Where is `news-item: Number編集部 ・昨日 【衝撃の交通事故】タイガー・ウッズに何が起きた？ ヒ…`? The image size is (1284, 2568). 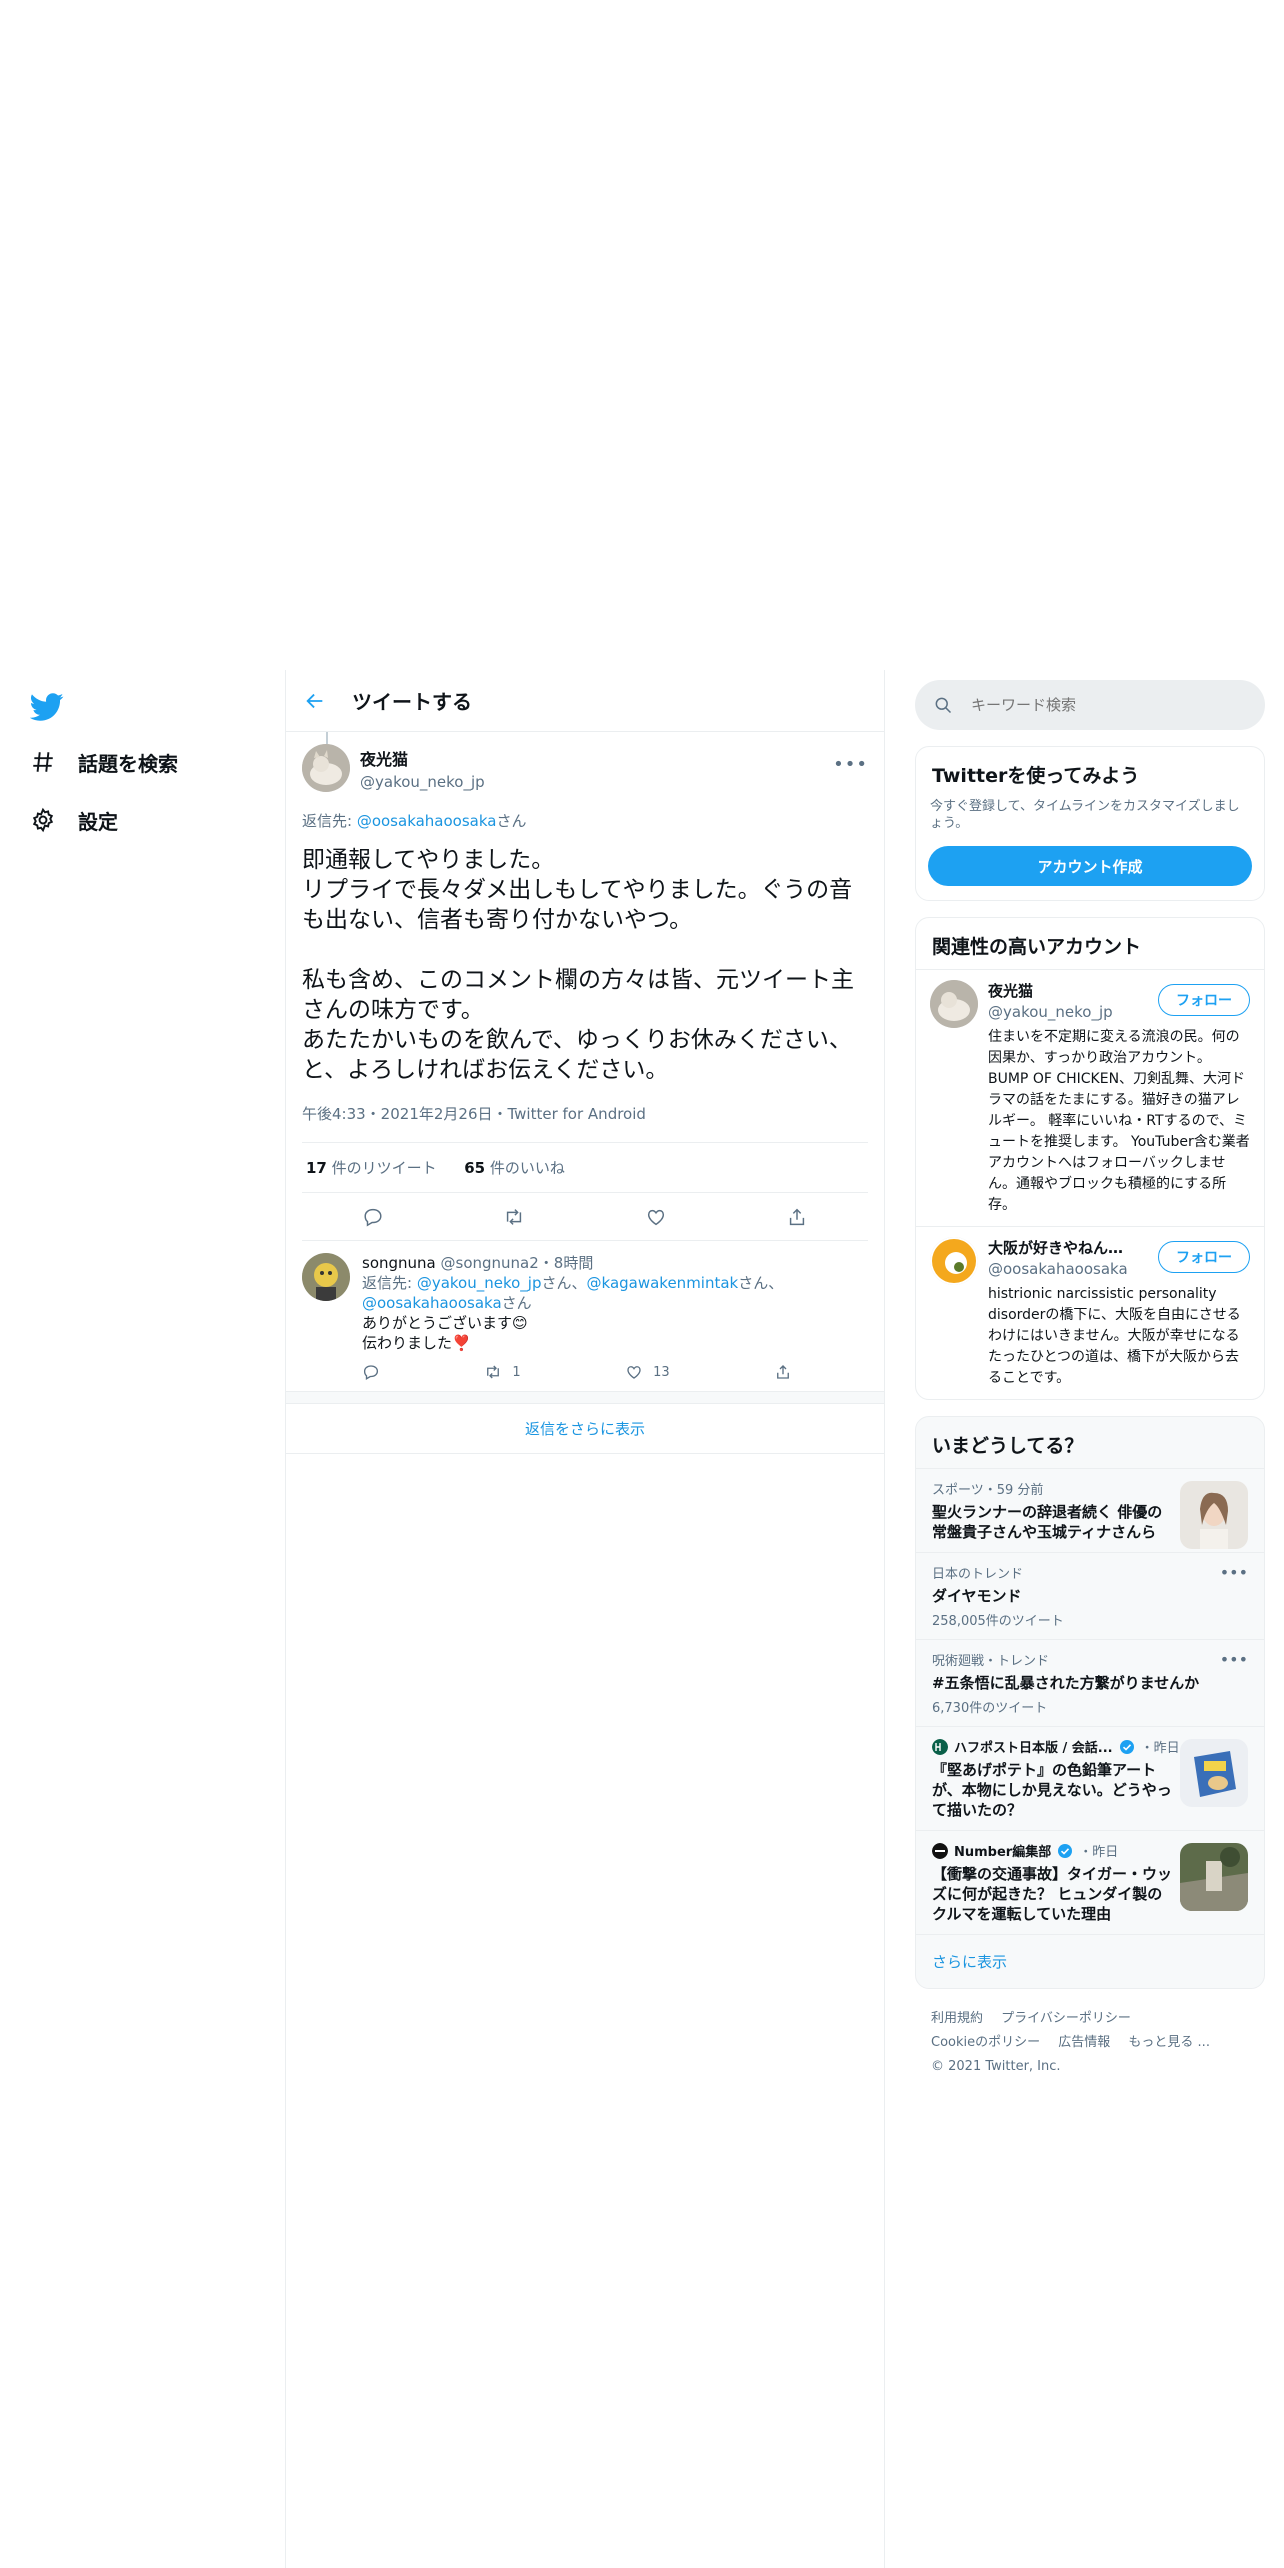 news-item: Number編集部 ・昨日 【衝撃の交通事故】タイガー・ウッズに何が起きた？ ヒ… is located at coordinates (1090, 1882).